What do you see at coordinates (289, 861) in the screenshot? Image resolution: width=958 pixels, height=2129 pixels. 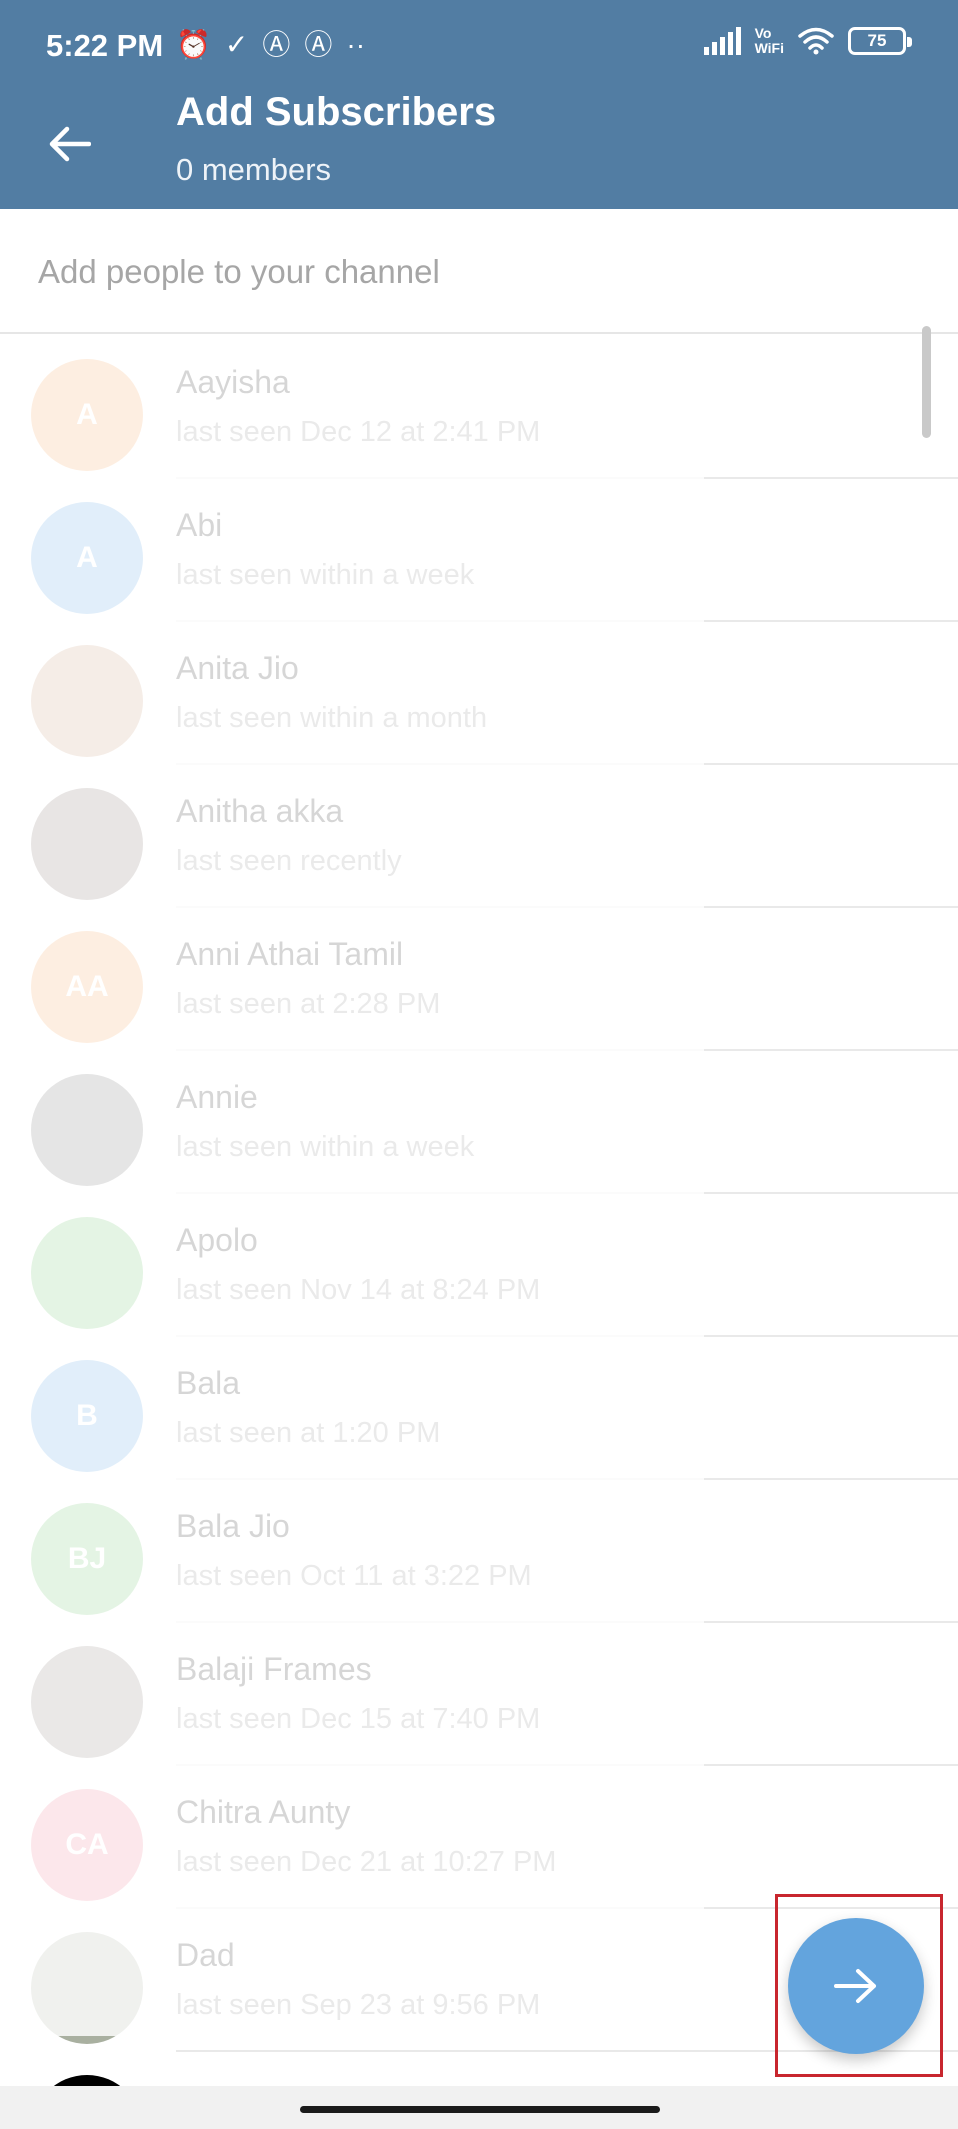 I see `contact-last-seen: last seen recently` at bounding box center [289, 861].